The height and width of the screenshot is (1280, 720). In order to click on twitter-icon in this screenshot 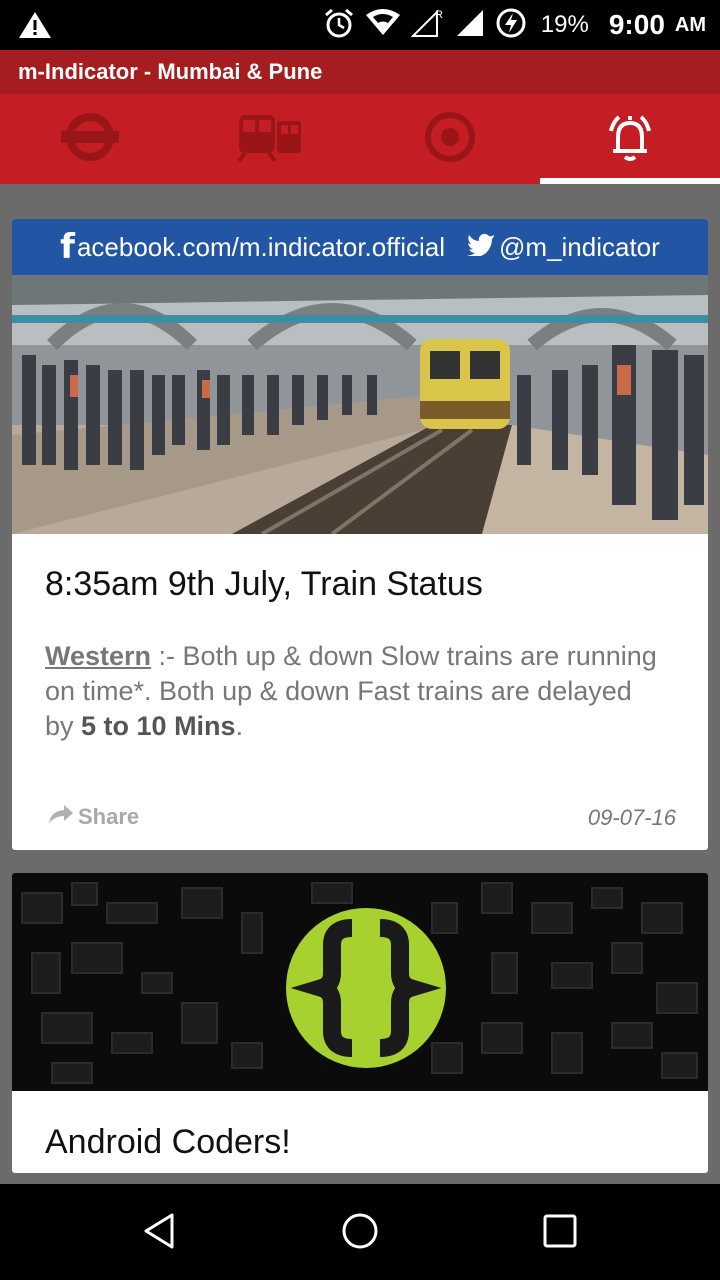, I will do `click(481, 247)`.